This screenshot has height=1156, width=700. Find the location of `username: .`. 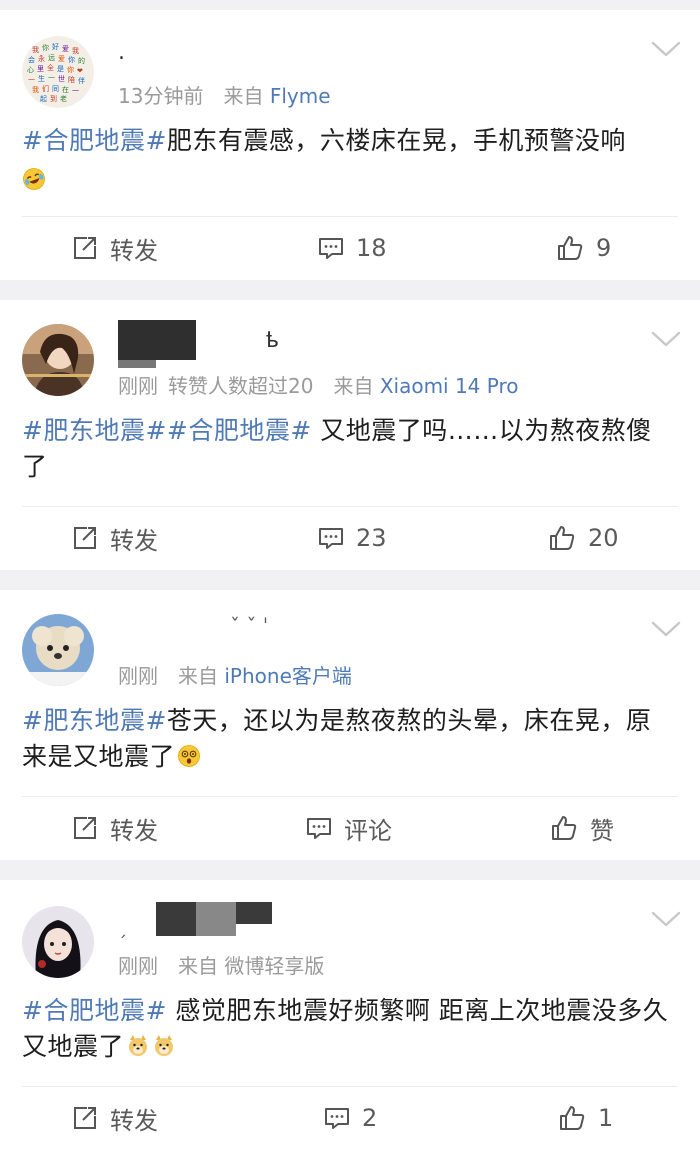

username: . is located at coordinates (121, 62).